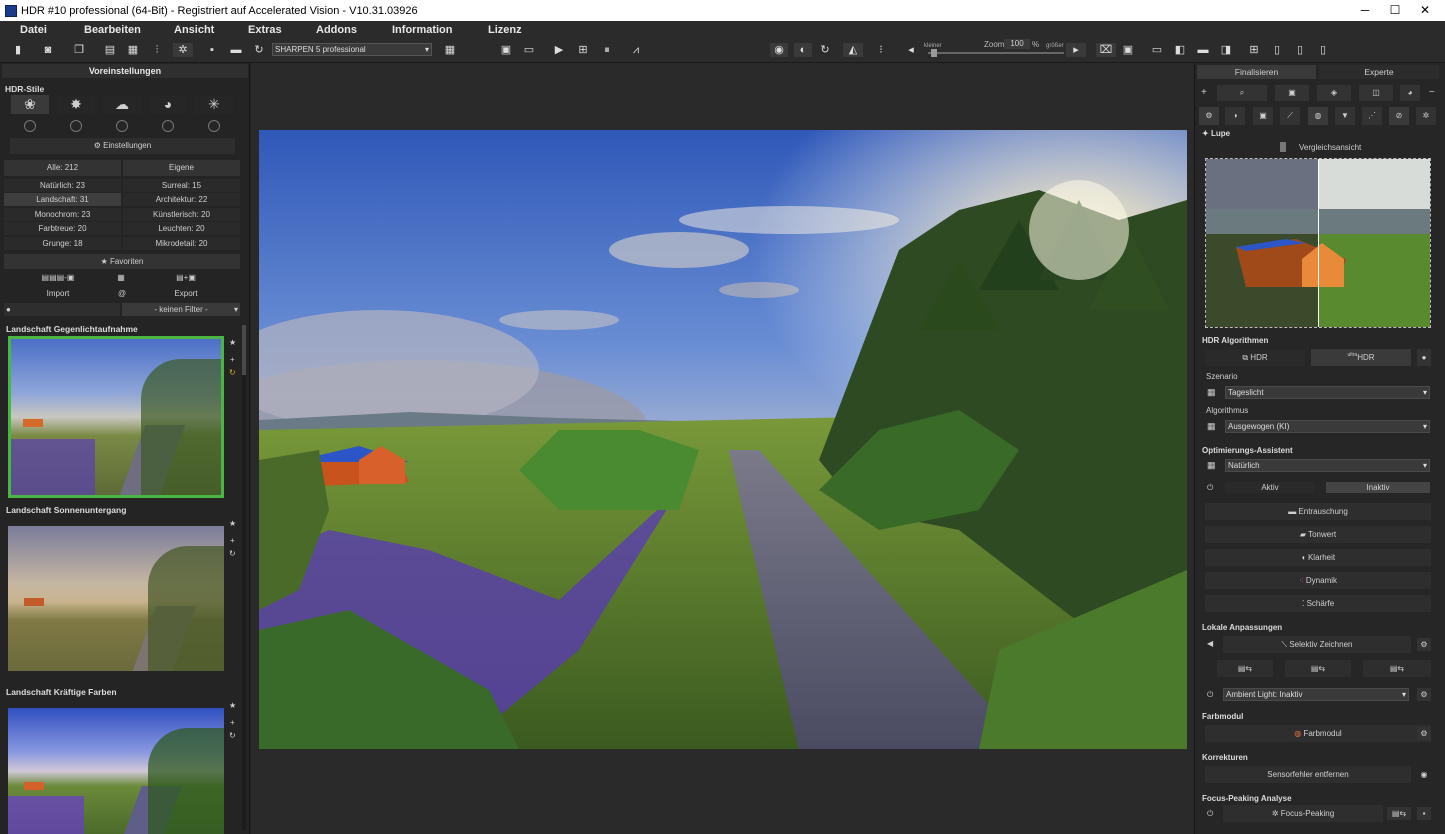 Image resolution: width=1445 pixels, height=834 pixels. Describe the element at coordinates (1410, 93) in the screenshot. I see `color-wheel-icon: ◕` at that location.